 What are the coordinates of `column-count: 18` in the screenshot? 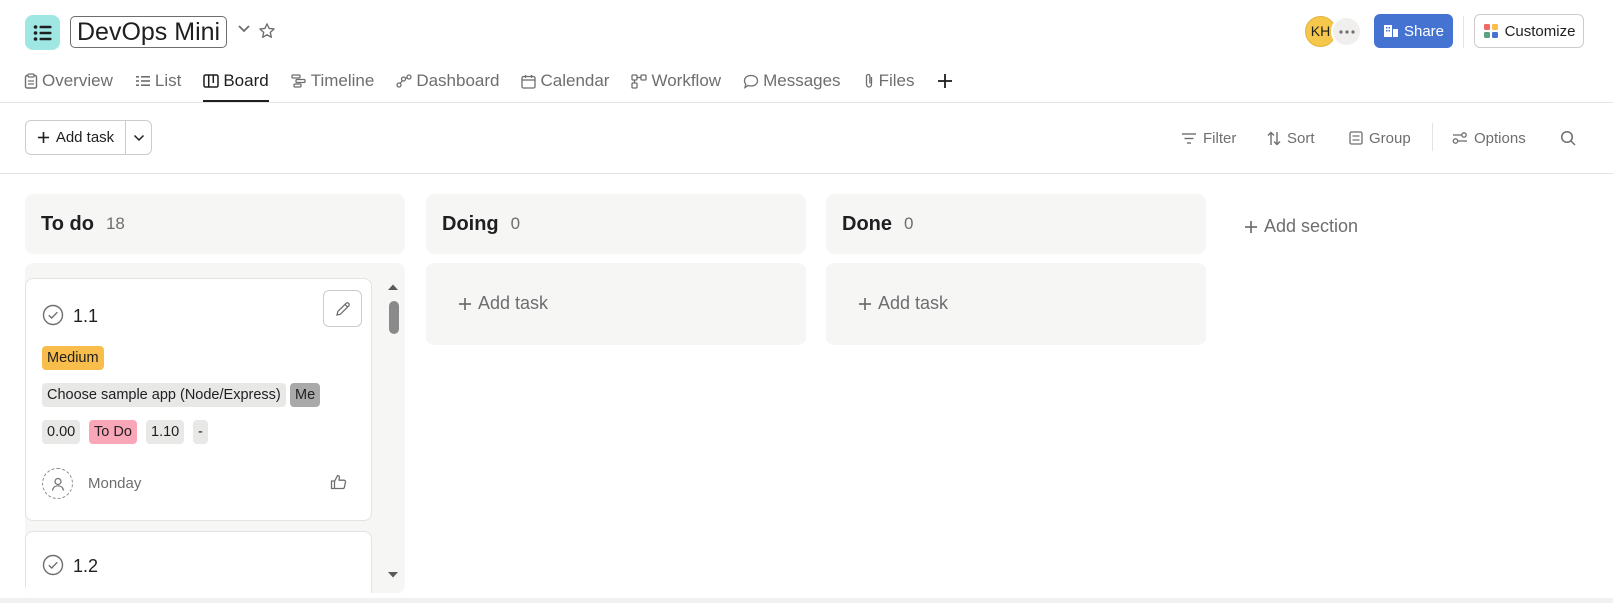 It's located at (115, 223).